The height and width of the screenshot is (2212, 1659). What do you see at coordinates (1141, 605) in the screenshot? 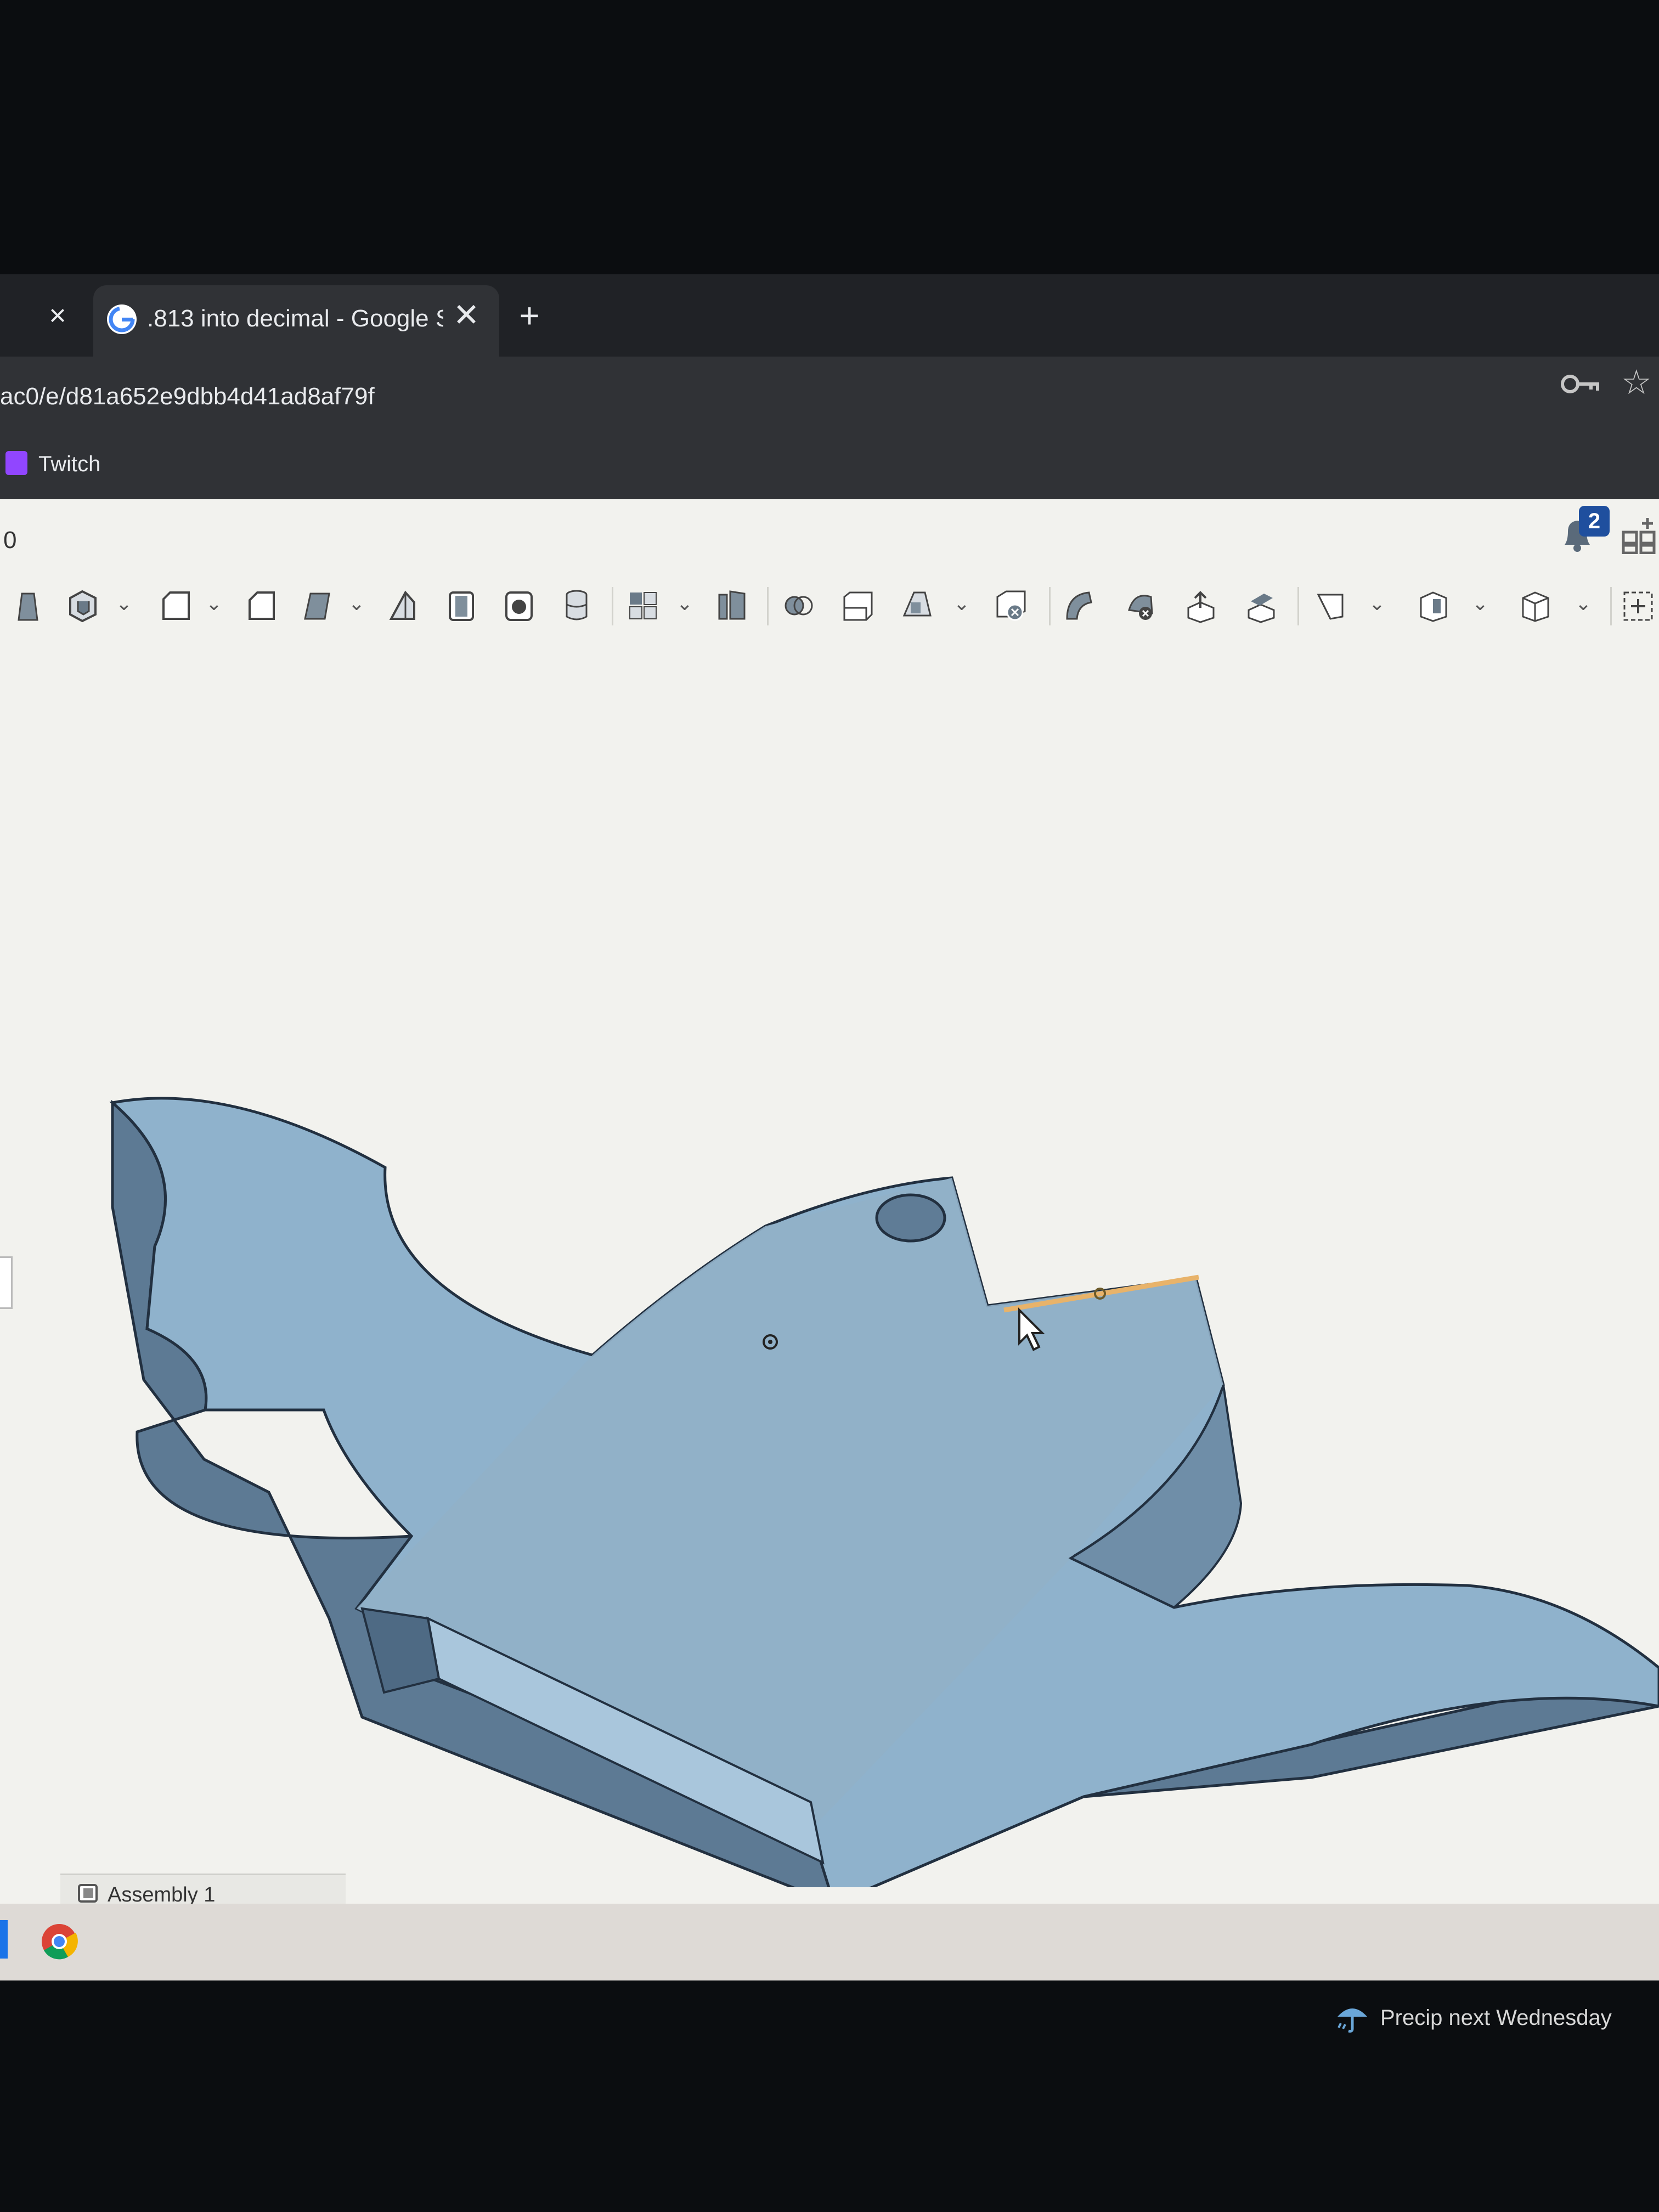
I see `transform-icon` at bounding box center [1141, 605].